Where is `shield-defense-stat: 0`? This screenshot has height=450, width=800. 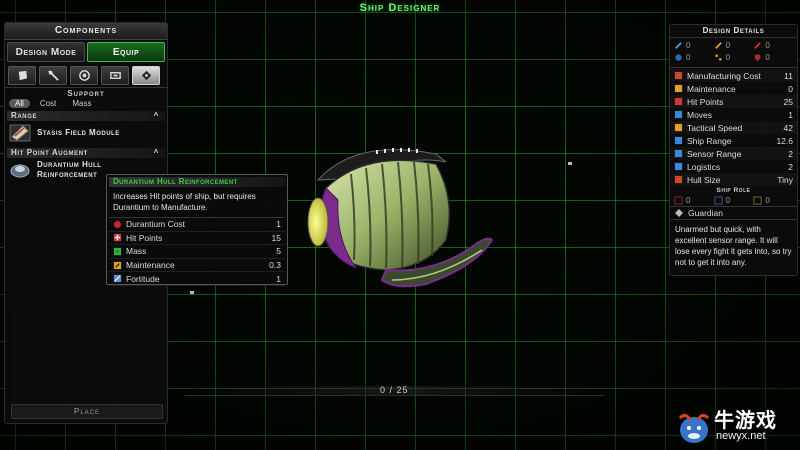 shield-defense-stat: 0 is located at coordinates (694, 57).